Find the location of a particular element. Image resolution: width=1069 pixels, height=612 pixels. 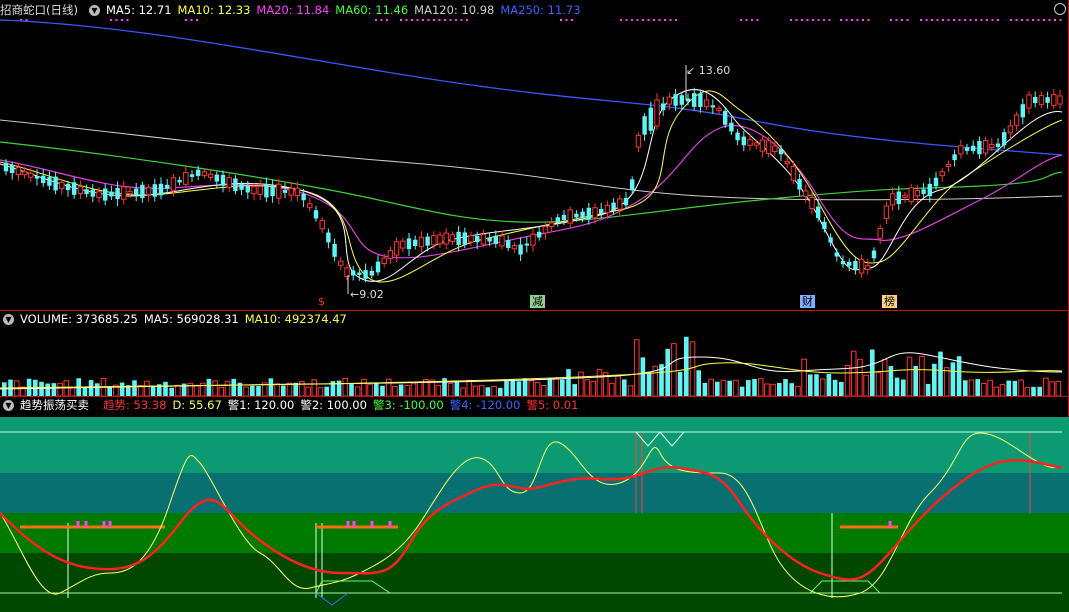

event-tag-reduce: 减 is located at coordinates (537, 301).